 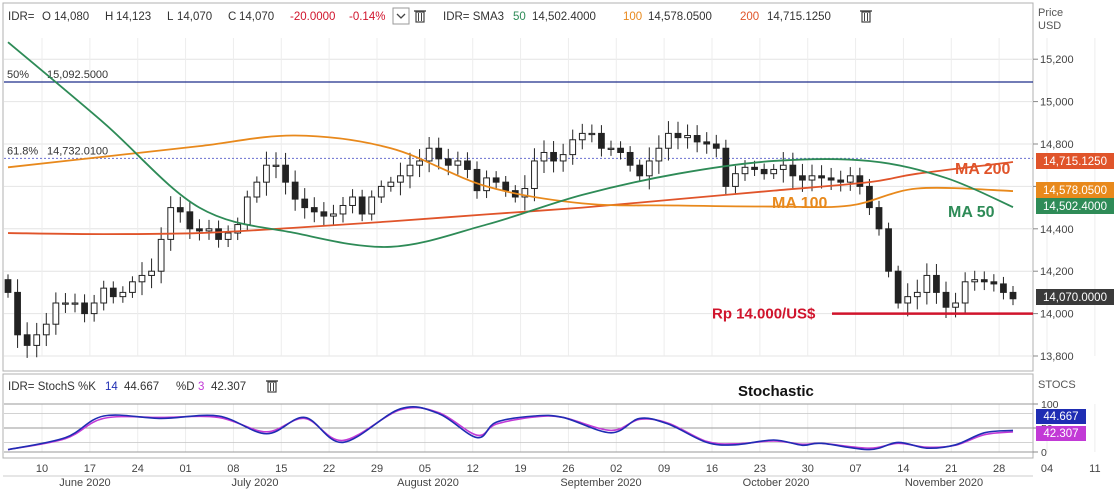 I want to click on badge-stoch-d: 42.307, so click(x=1061, y=433).